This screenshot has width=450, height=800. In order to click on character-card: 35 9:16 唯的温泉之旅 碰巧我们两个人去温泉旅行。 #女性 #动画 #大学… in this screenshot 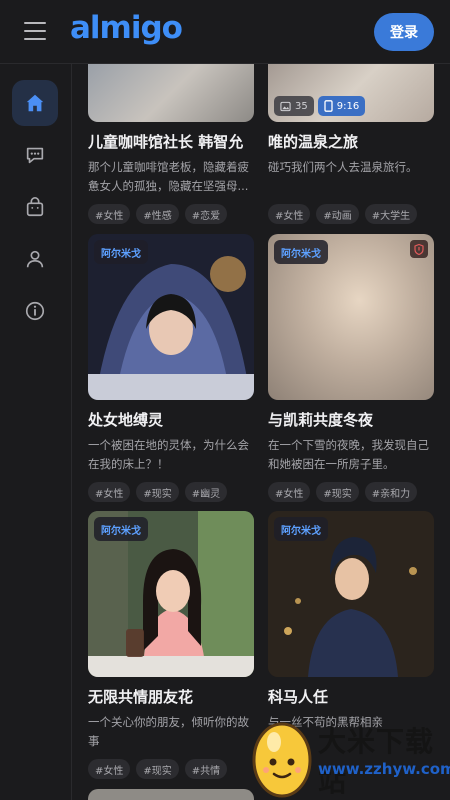, I will do `click(351, 144)`.